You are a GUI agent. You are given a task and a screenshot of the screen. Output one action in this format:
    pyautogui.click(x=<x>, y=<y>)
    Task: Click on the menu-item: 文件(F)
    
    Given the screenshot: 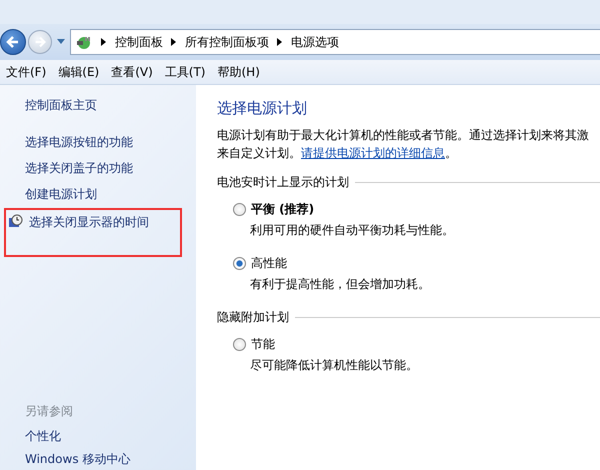 What is the action you would take?
    pyautogui.click(x=26, y=72)
    